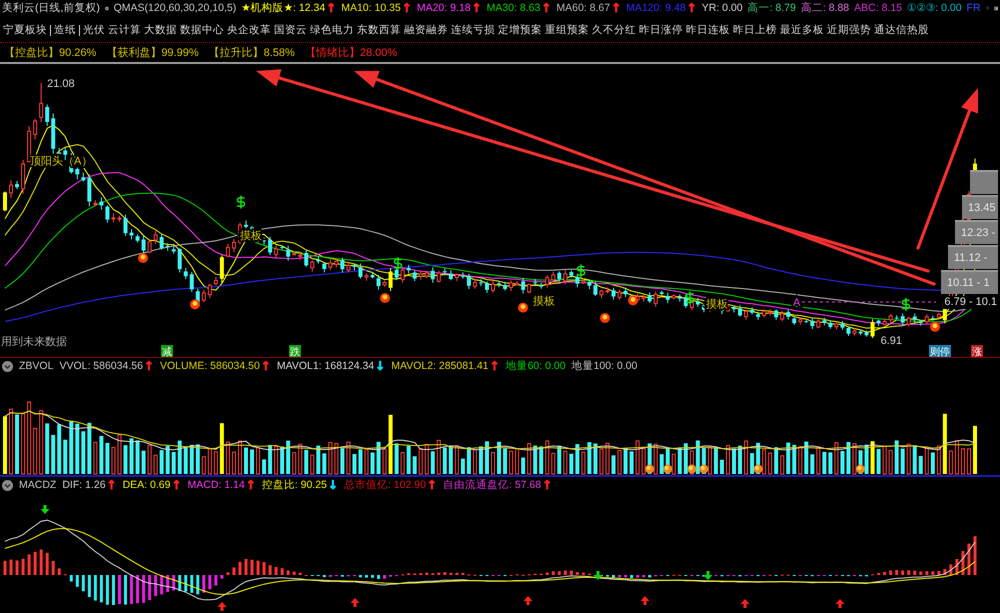  What do you see at coordinates (84, 485) in the screenshot?
I see `indicator-reading: DIF: 1.26` at bounding box center [84, 485].